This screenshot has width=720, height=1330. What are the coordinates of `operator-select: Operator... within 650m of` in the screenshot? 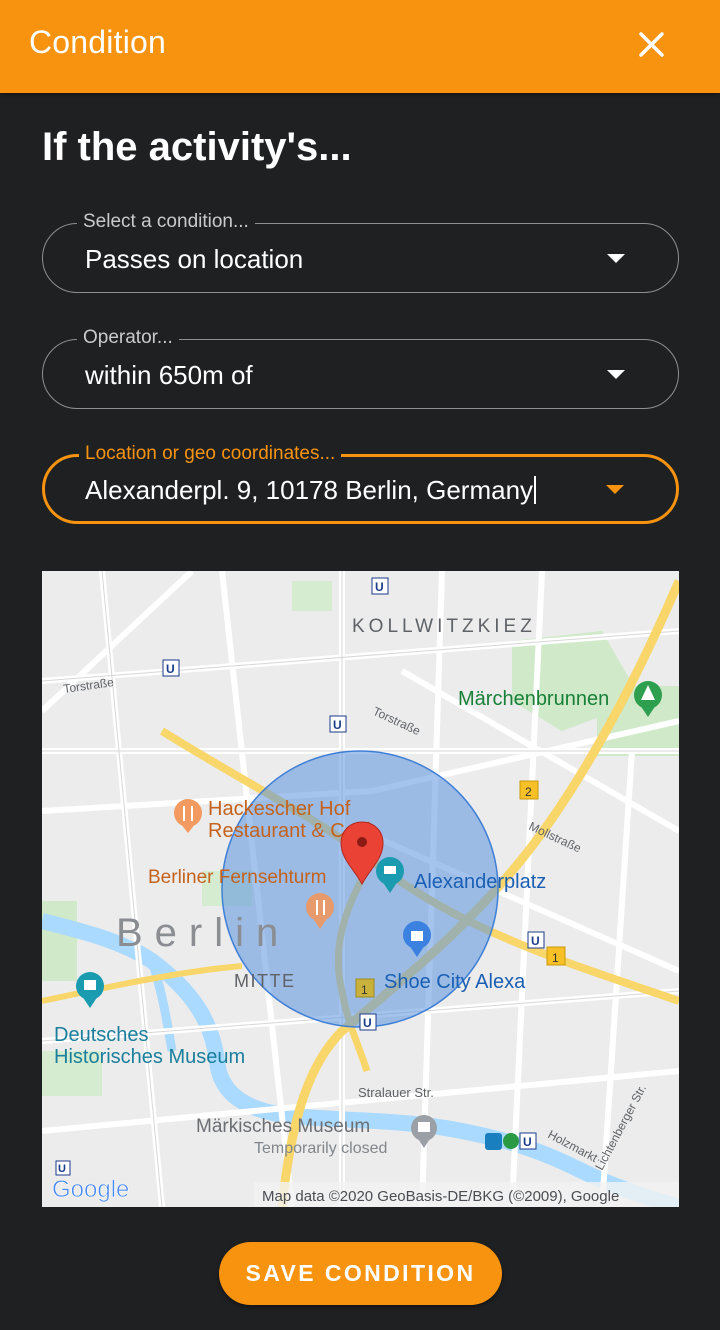 It's located at (360, 368).